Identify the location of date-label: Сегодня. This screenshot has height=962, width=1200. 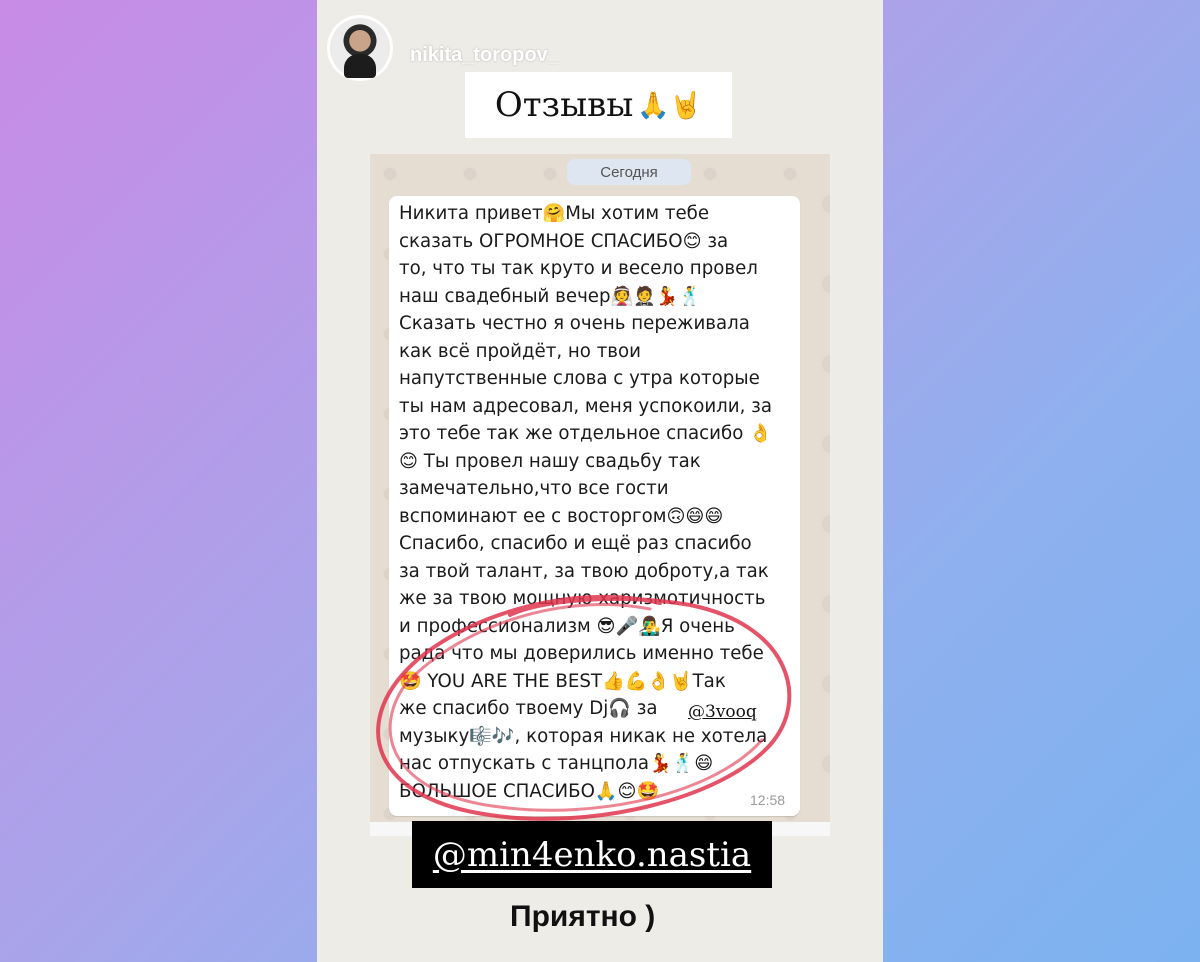
(629, 172).